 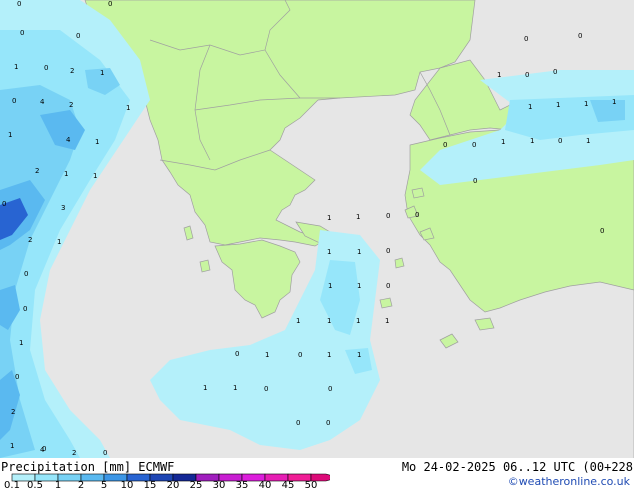 What do you see at coordinates (63, 208) in the screenshot?
I see `point-value: 3` at bounding box center [63, 208].